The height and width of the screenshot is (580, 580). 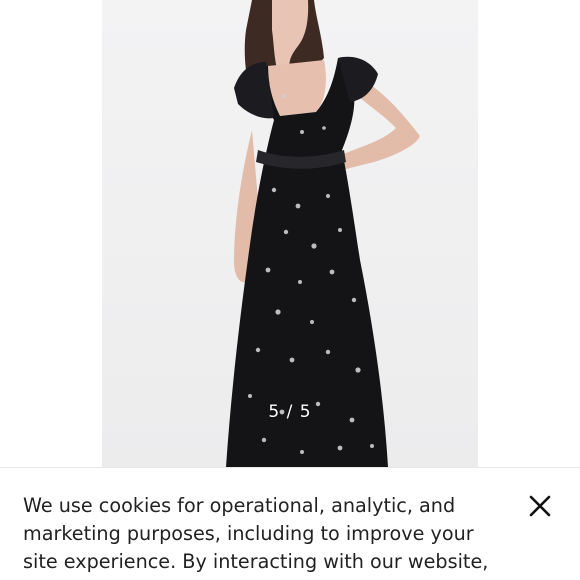 I want to click on close-icon, so click(x=540, y=506).